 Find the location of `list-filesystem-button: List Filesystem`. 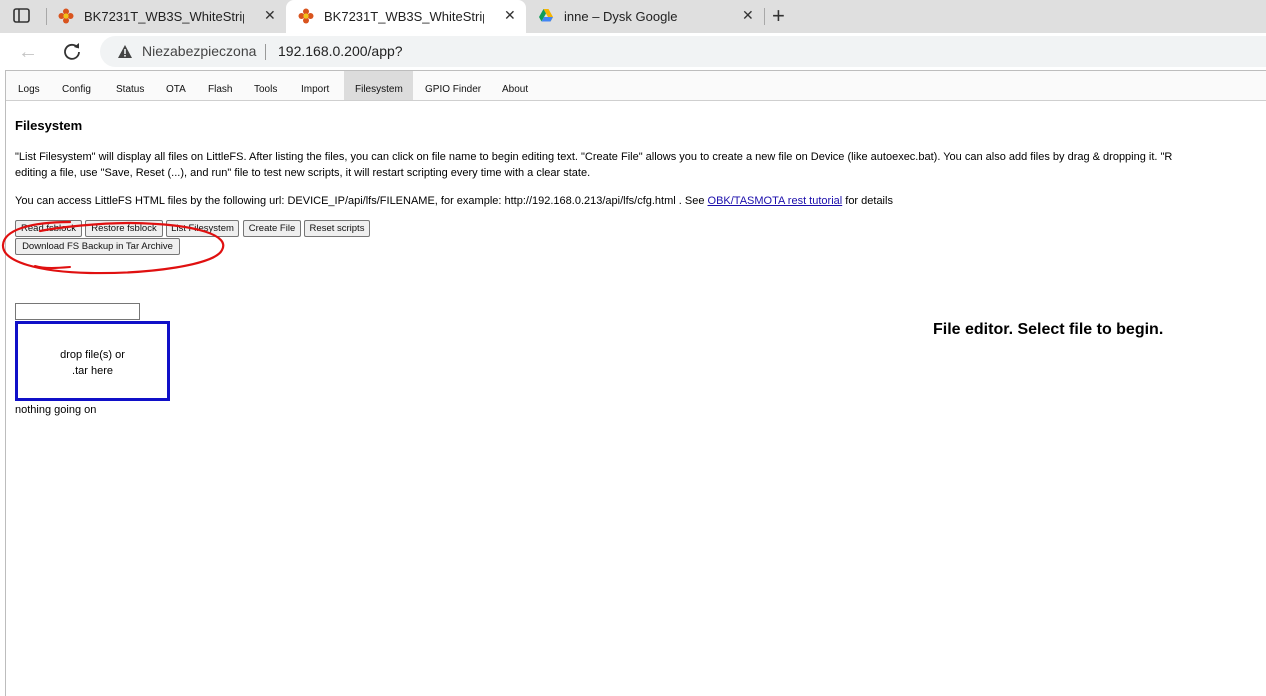

list-filesystem-button: List Filesystem is located at coordinates (202, 228).